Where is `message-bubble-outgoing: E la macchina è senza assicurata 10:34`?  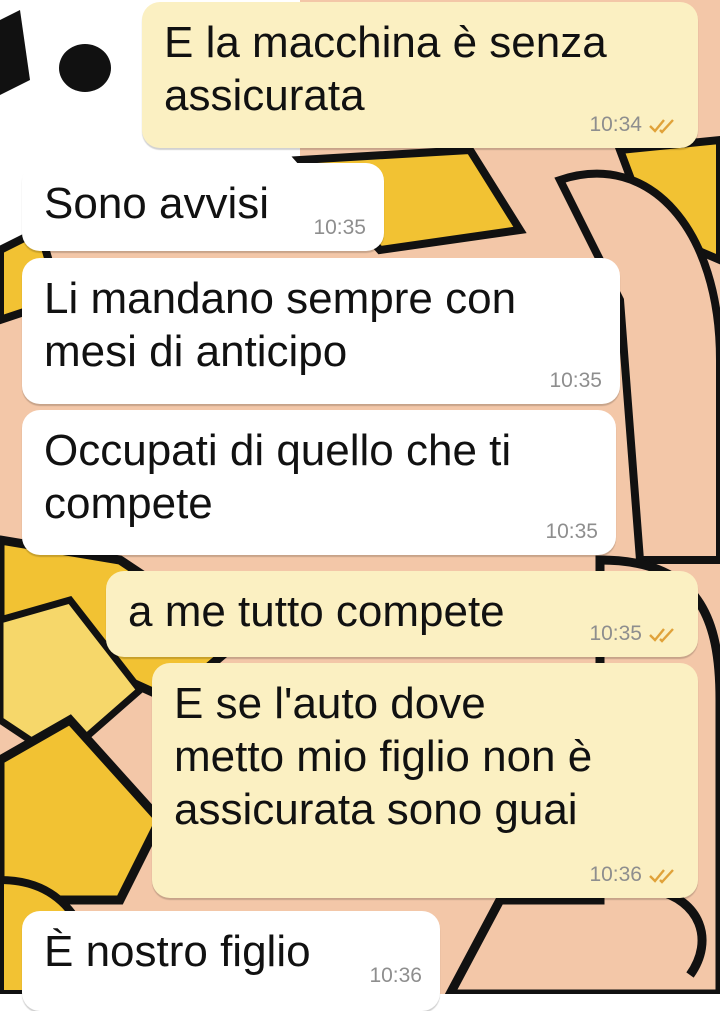 message-bubble-outgoing: E la macchina è senza assicurata 10:34 is located at coordinates (420, 75).